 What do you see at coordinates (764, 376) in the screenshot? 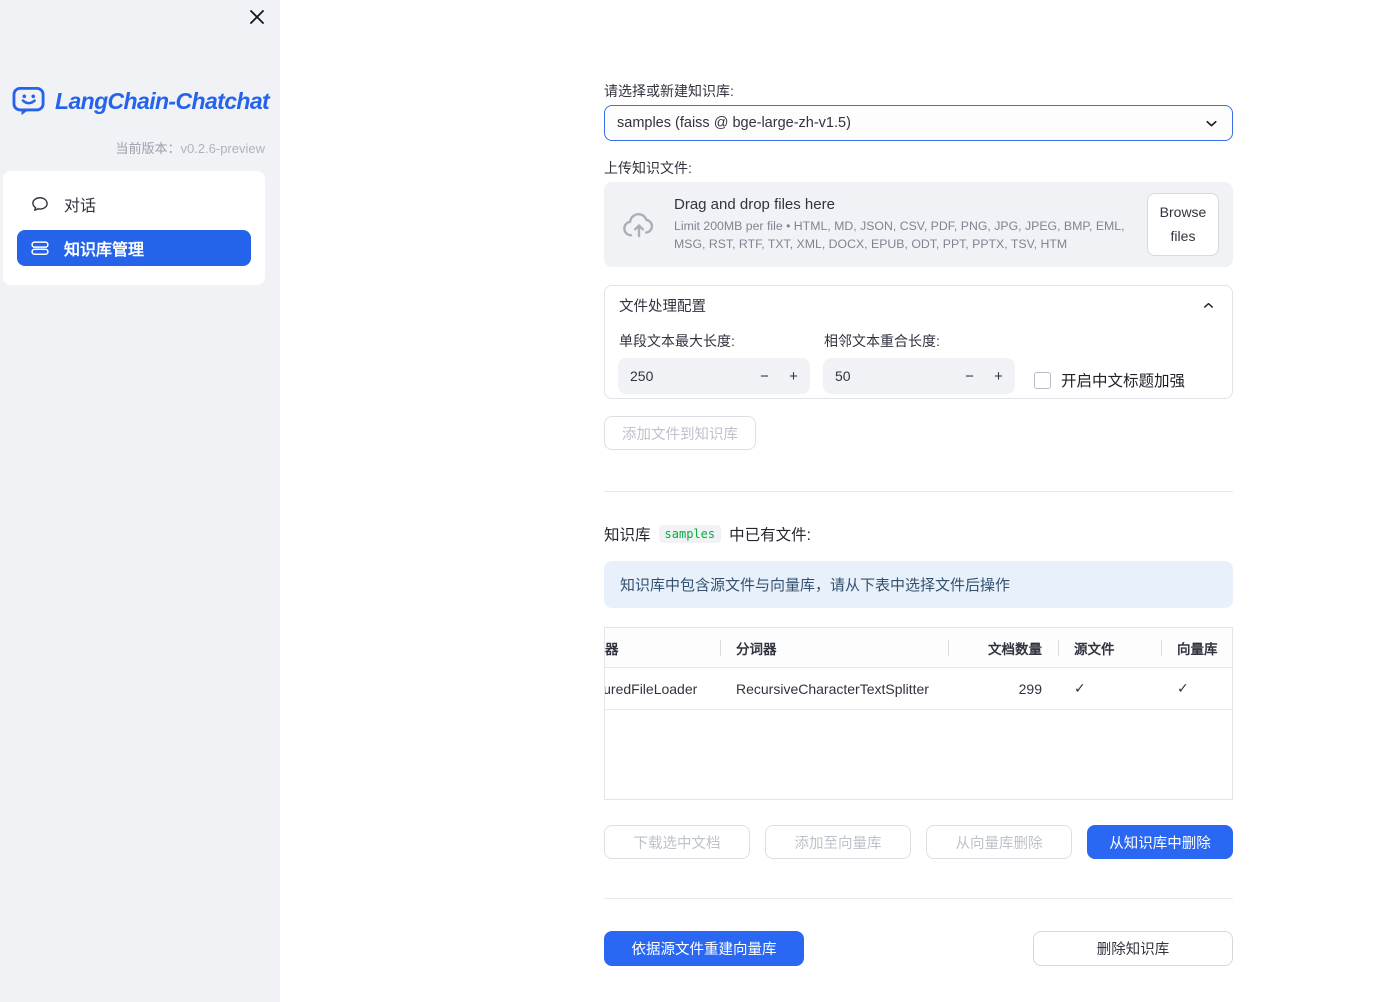
I see `chunk-size-decrement-button: −` at bounding box center [764, 376].